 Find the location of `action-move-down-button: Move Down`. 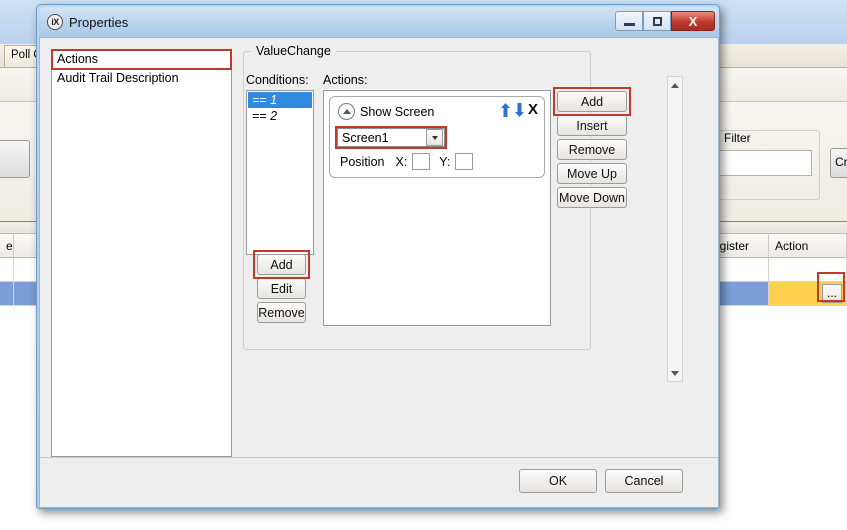

action-move-down-button: Move Down is located at coordinates (592, 197).